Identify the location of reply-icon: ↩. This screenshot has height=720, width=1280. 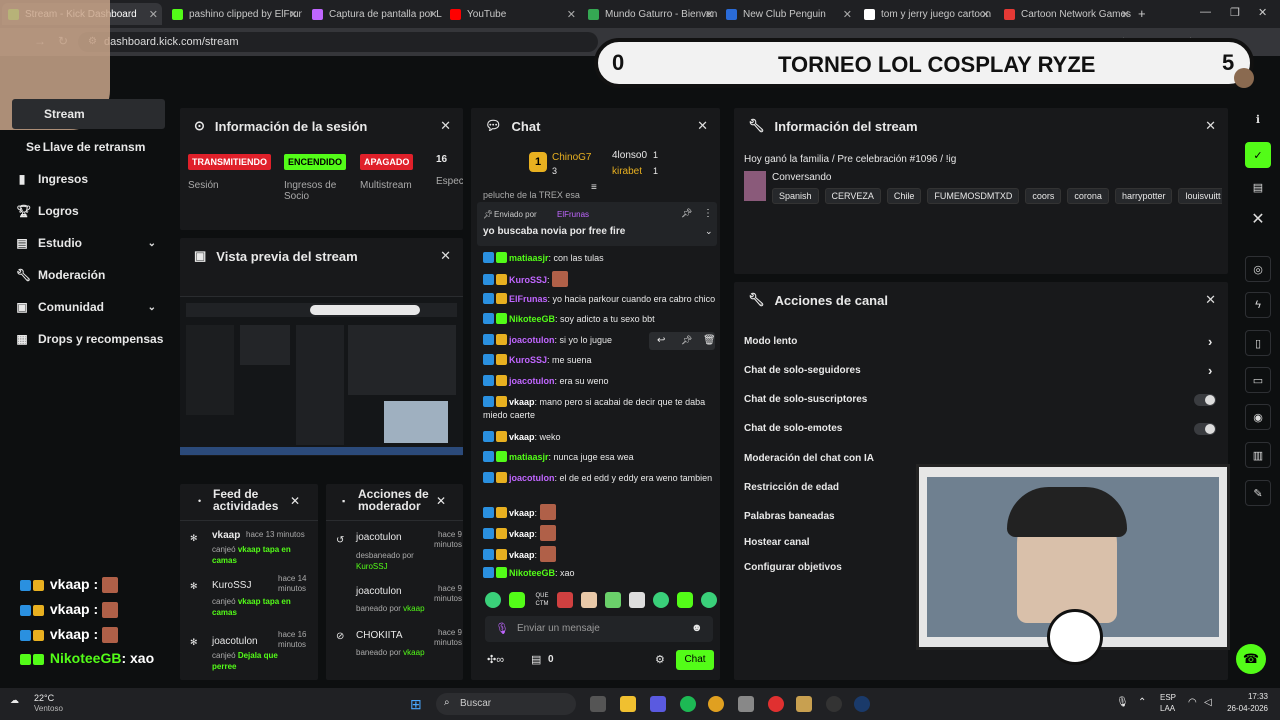
(661, 340).